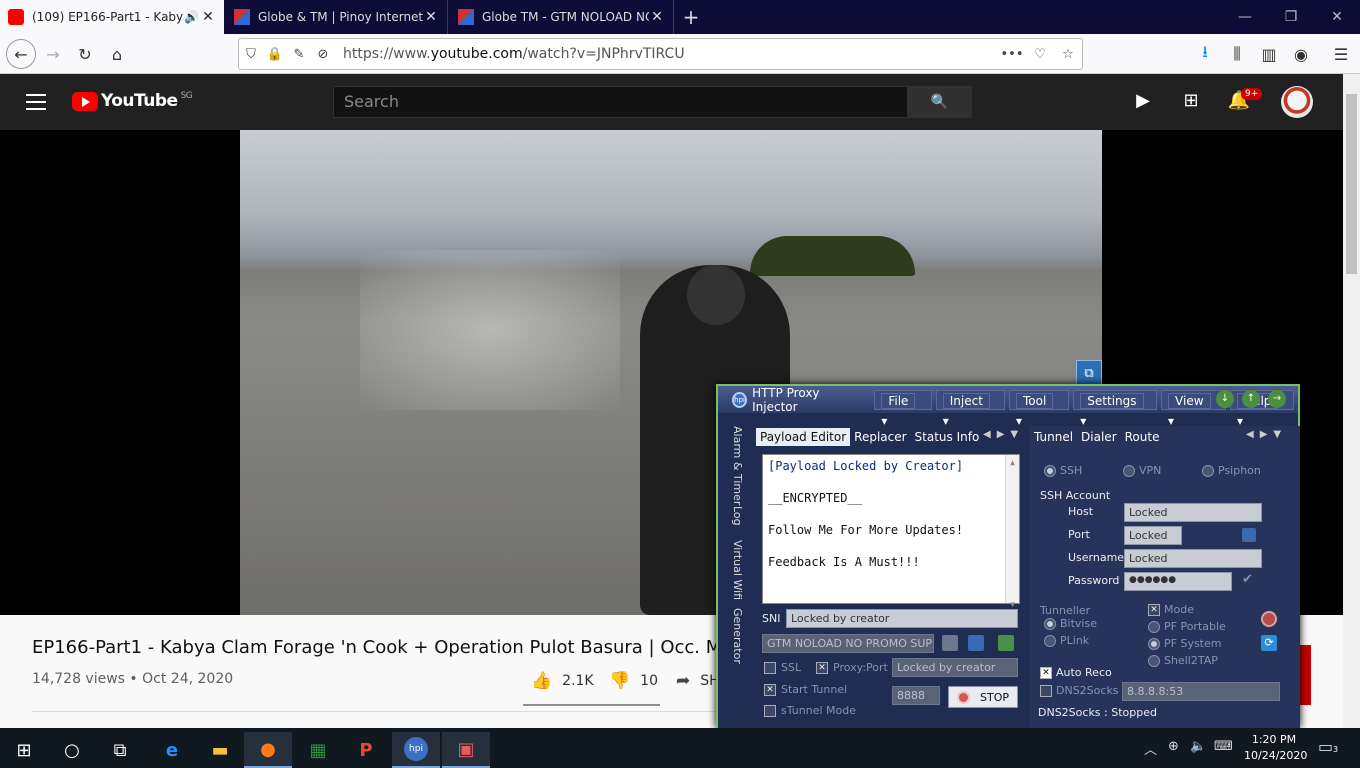  What do you see at coordinates (633, 681) in the screenshot?
I see `dislike-button: 👎 10` at bounding box center [633, 681].